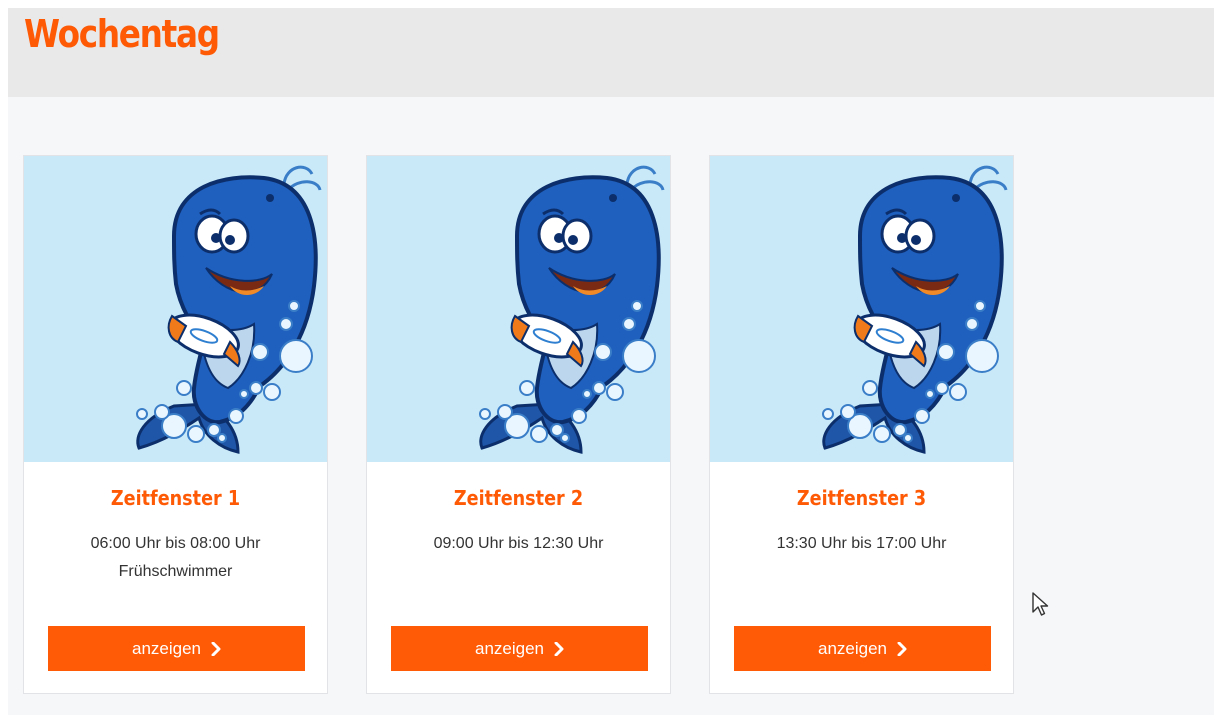 The height and width of the screenshot is (715, 1214). Describe the element at coordinates (122, 34) in the screenshot. I see `page-title: Wochentag` at that location.